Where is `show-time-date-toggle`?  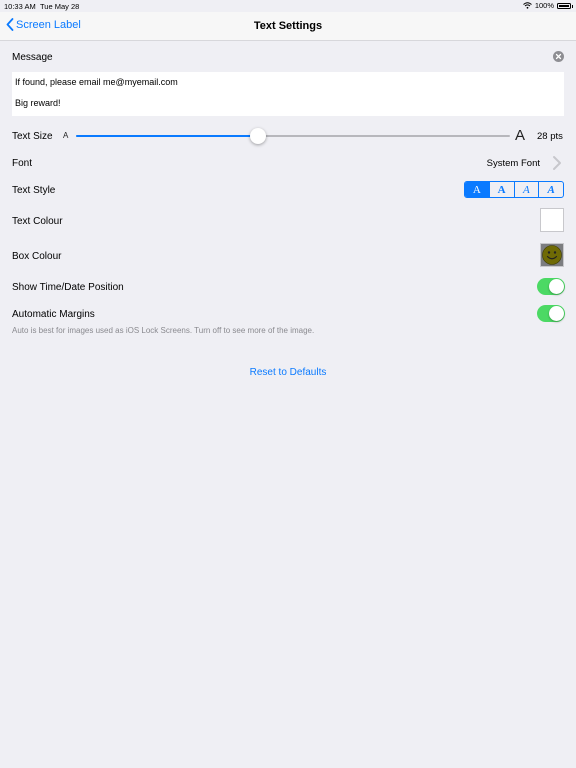 show-time-date-toggle is located at coordinates (551, 286).